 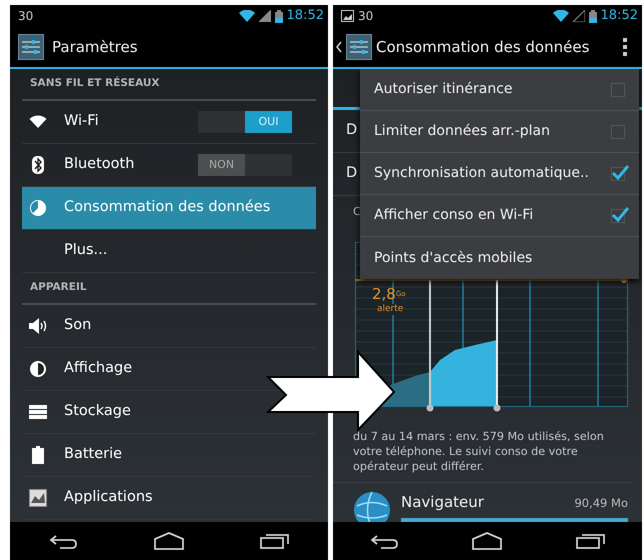 I want to click on item-label: Wi-Fi, so click(x=81, y=122).